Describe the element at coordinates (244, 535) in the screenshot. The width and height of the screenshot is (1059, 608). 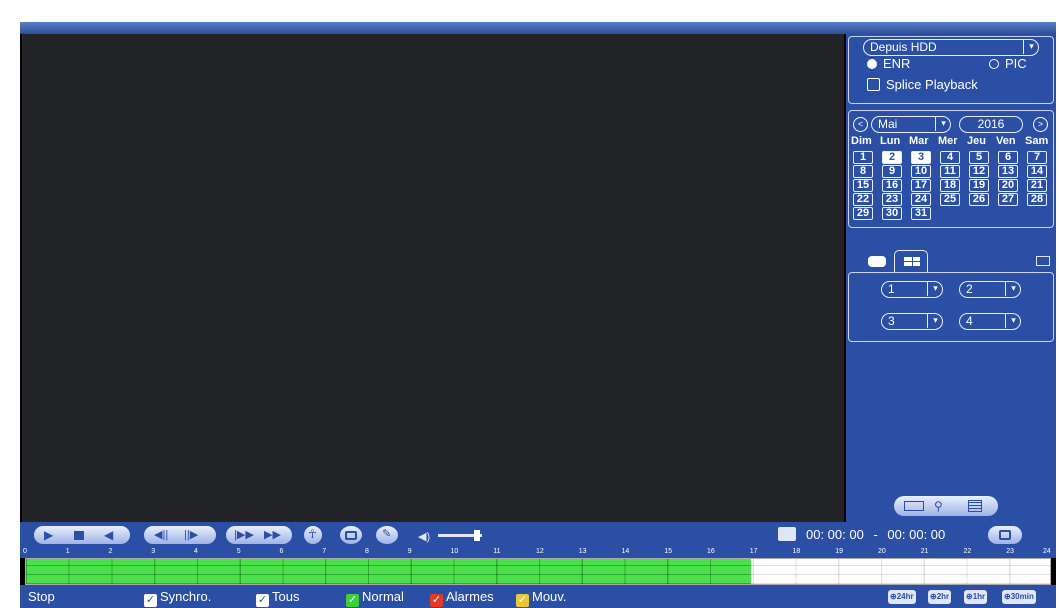
I see `slow-icon: |▶▶` at that location.